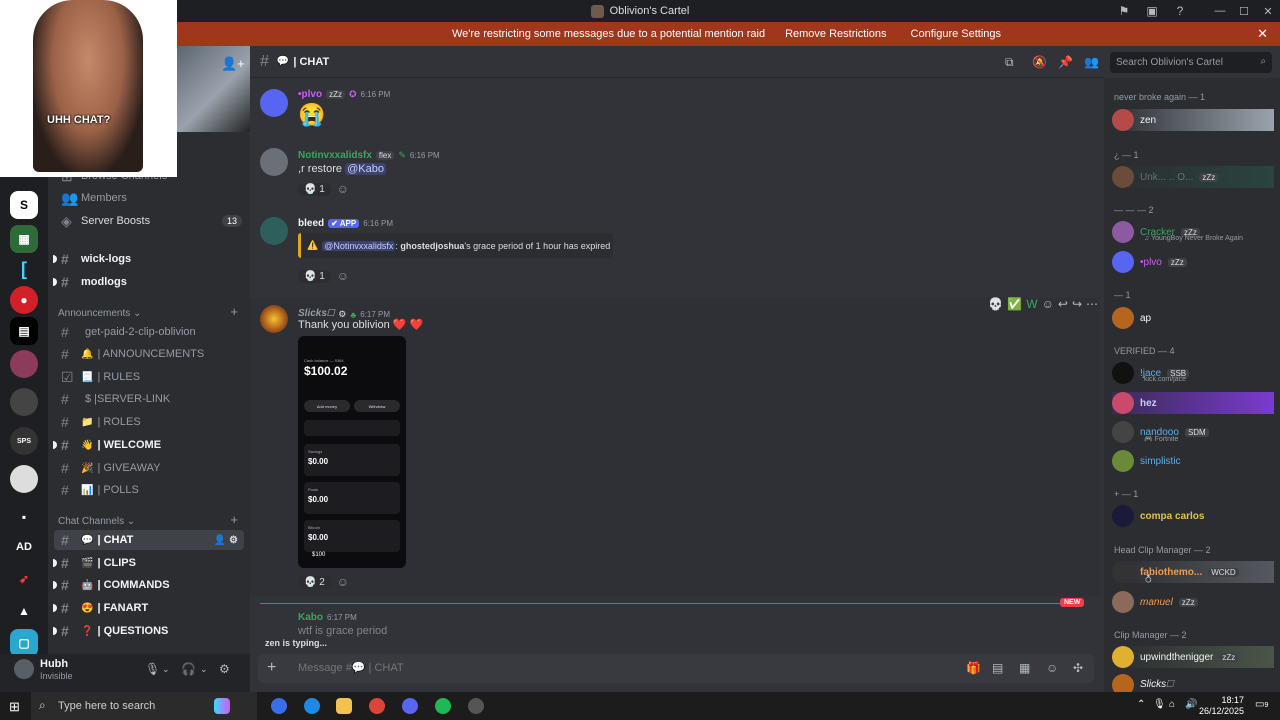  Describe the element at coordinates (1063, 304) in the screenshot. I see `reply-icon: ↩` at that location.